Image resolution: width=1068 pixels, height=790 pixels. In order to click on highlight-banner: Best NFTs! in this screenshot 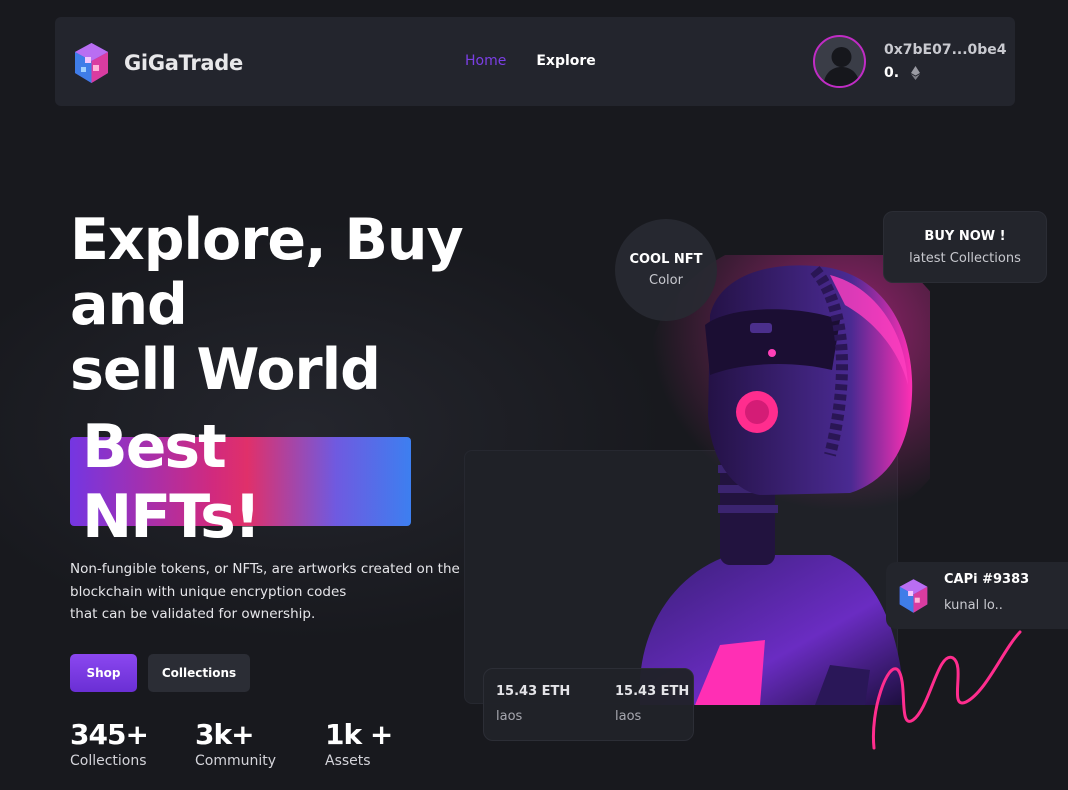, I will do `click(240, 482)`.